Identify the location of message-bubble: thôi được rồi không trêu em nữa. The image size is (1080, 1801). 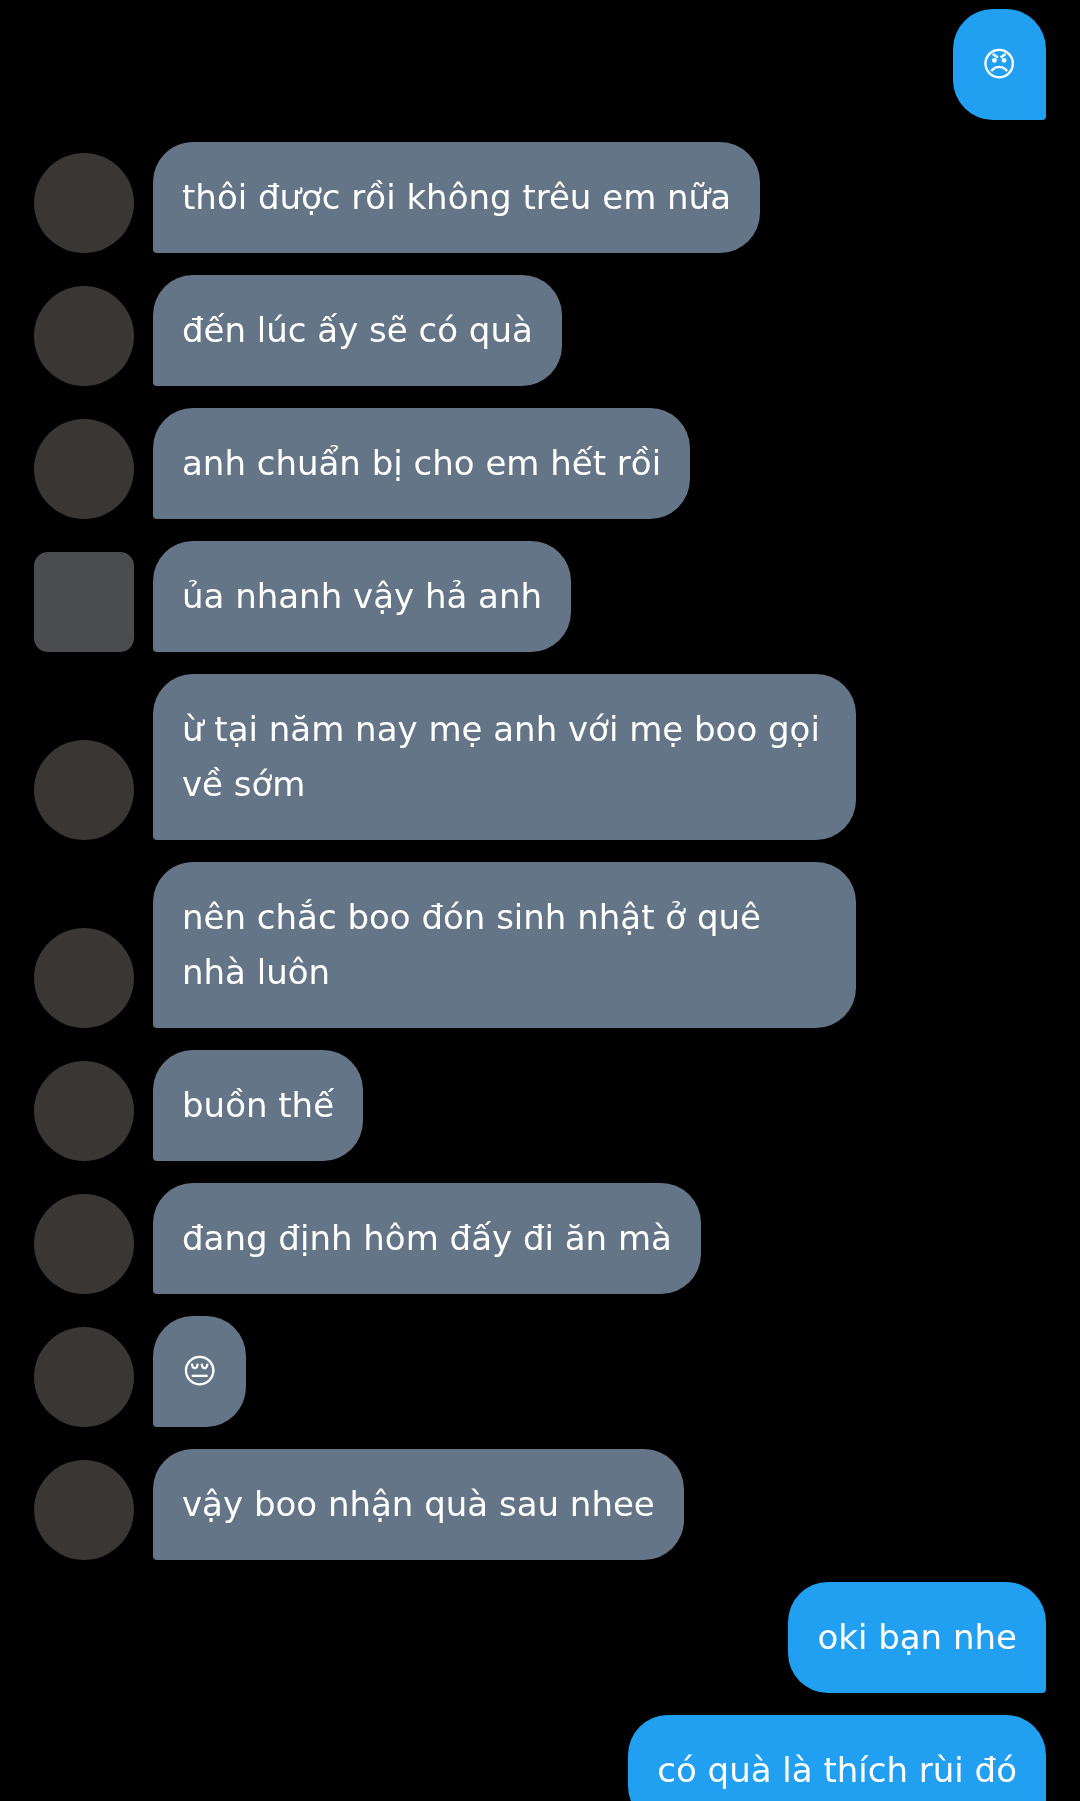
(456, 197).